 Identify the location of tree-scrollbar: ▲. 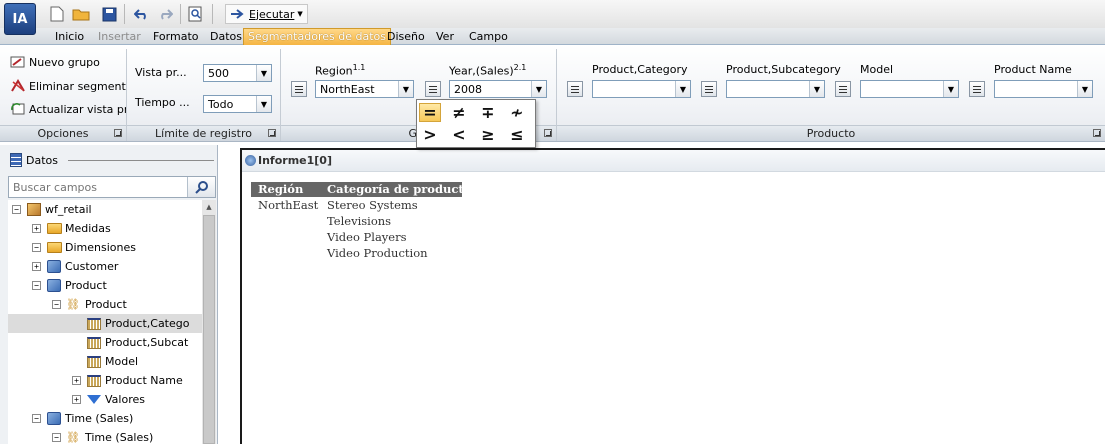
(209, 322).